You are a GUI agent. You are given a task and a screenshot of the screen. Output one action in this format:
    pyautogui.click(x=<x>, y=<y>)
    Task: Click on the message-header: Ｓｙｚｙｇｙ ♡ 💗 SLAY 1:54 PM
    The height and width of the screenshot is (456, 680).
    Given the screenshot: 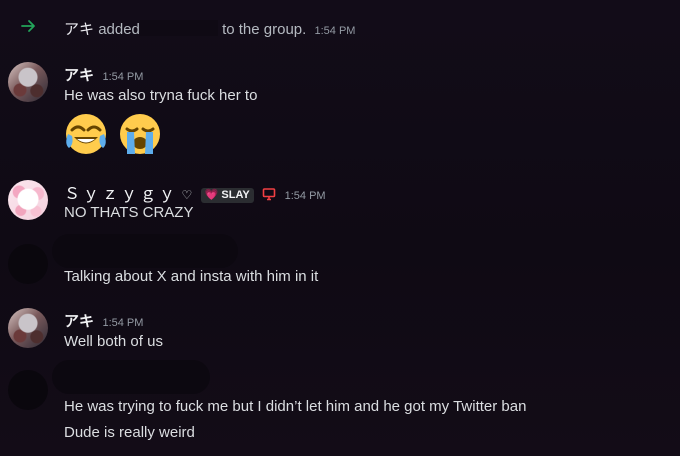 What is the action you would take?
    pyautogui.click(x=195, y=192)
    